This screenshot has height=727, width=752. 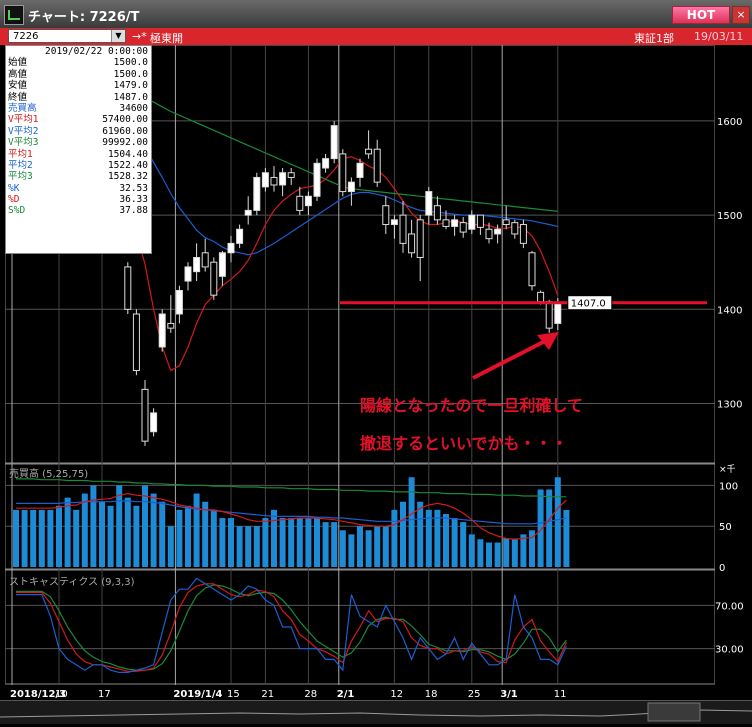 What do you see at coordinates (733, 365) in the screenshot?
I see `right-axis-panel: 1600 1500 1400 1300 ×千 100 50 0 70.00 30.00` at bounding box center [733, 365].